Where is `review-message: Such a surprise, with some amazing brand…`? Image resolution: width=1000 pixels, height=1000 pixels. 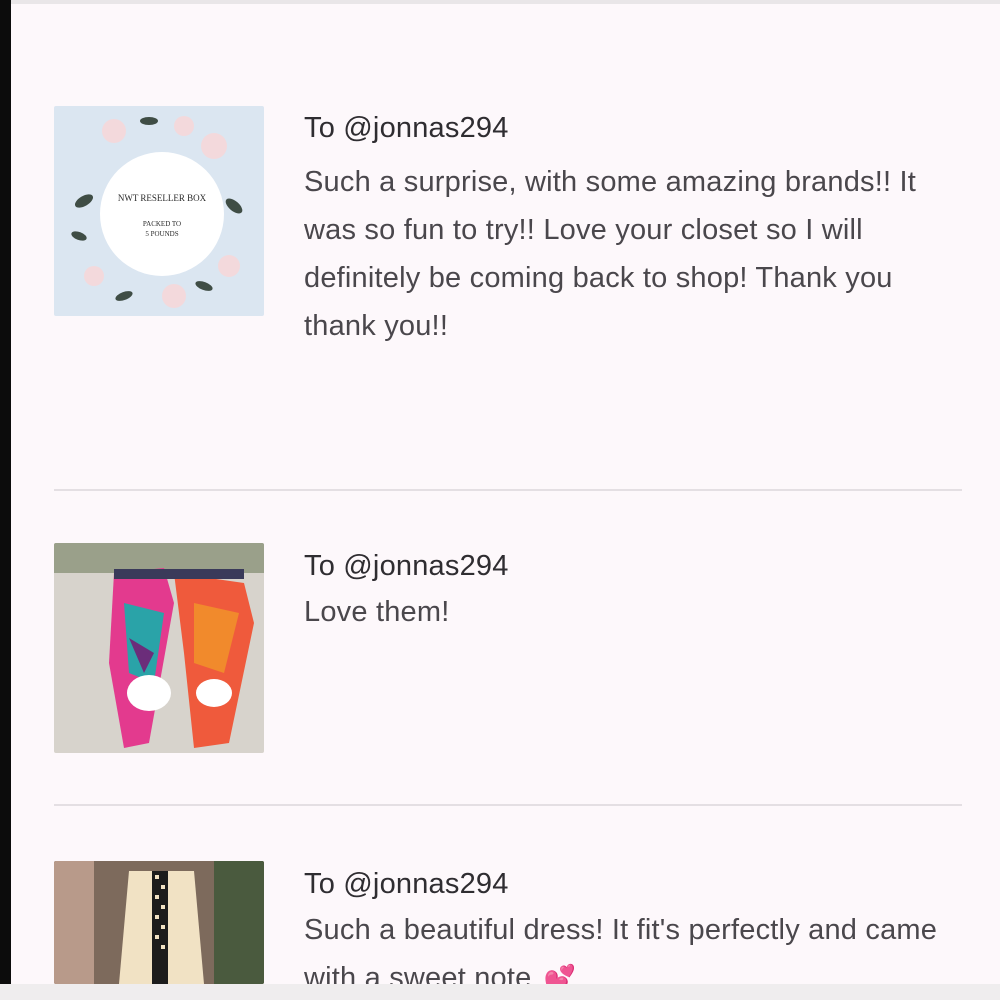 review-message: Such a surprise, with some amazing brand… is located at coordinates (610, 254).